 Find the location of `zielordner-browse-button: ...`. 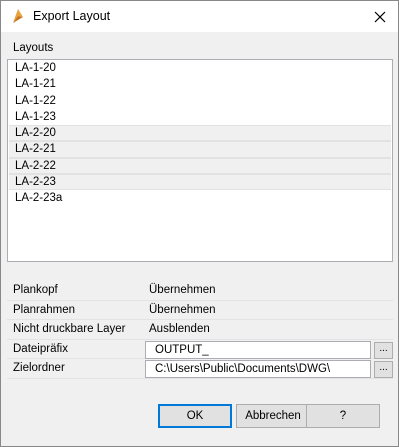

zielordner-browse-button: ... is located at coordinates (383, 369).